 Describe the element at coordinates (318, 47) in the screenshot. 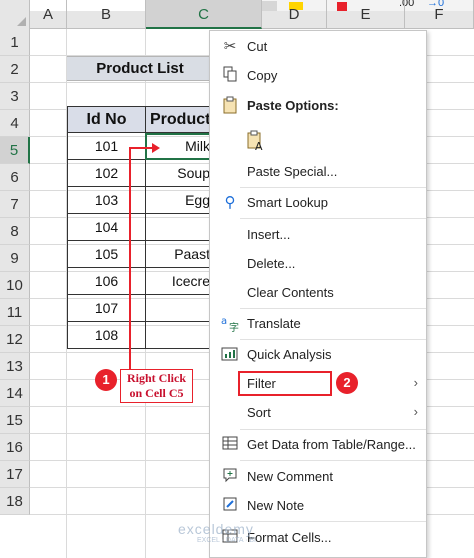

I see `menu-item-cut: ✂ Cut` at that location.